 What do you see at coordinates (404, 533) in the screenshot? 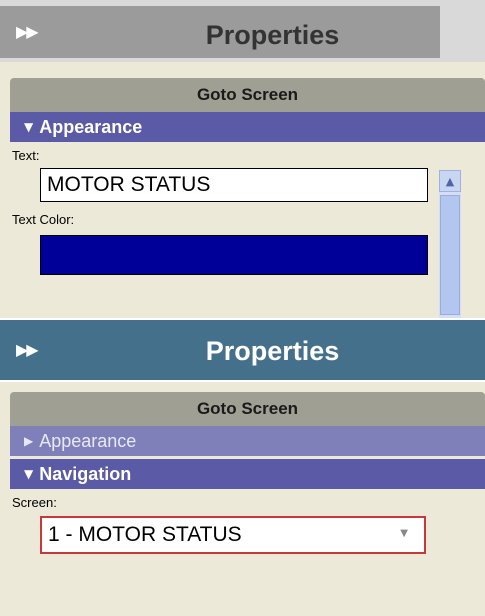
I see `dropdown-arrow-icon: ▼` at bounding box center [404, 533].